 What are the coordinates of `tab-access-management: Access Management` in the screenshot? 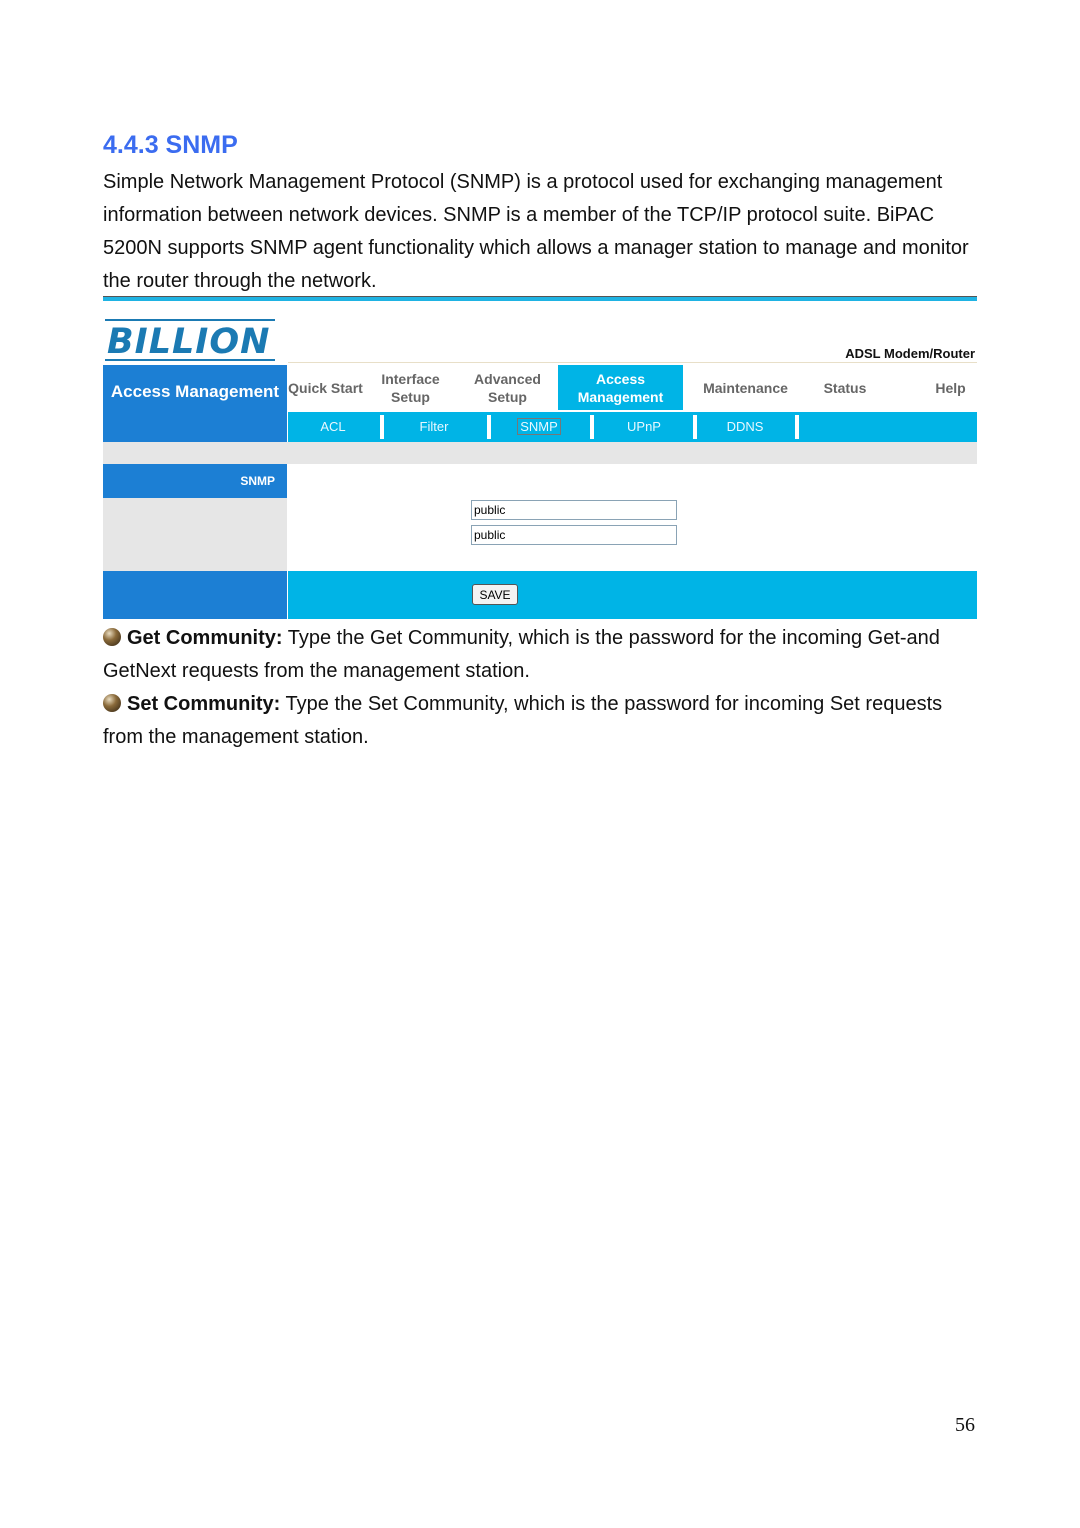 It's located at (620, 387).